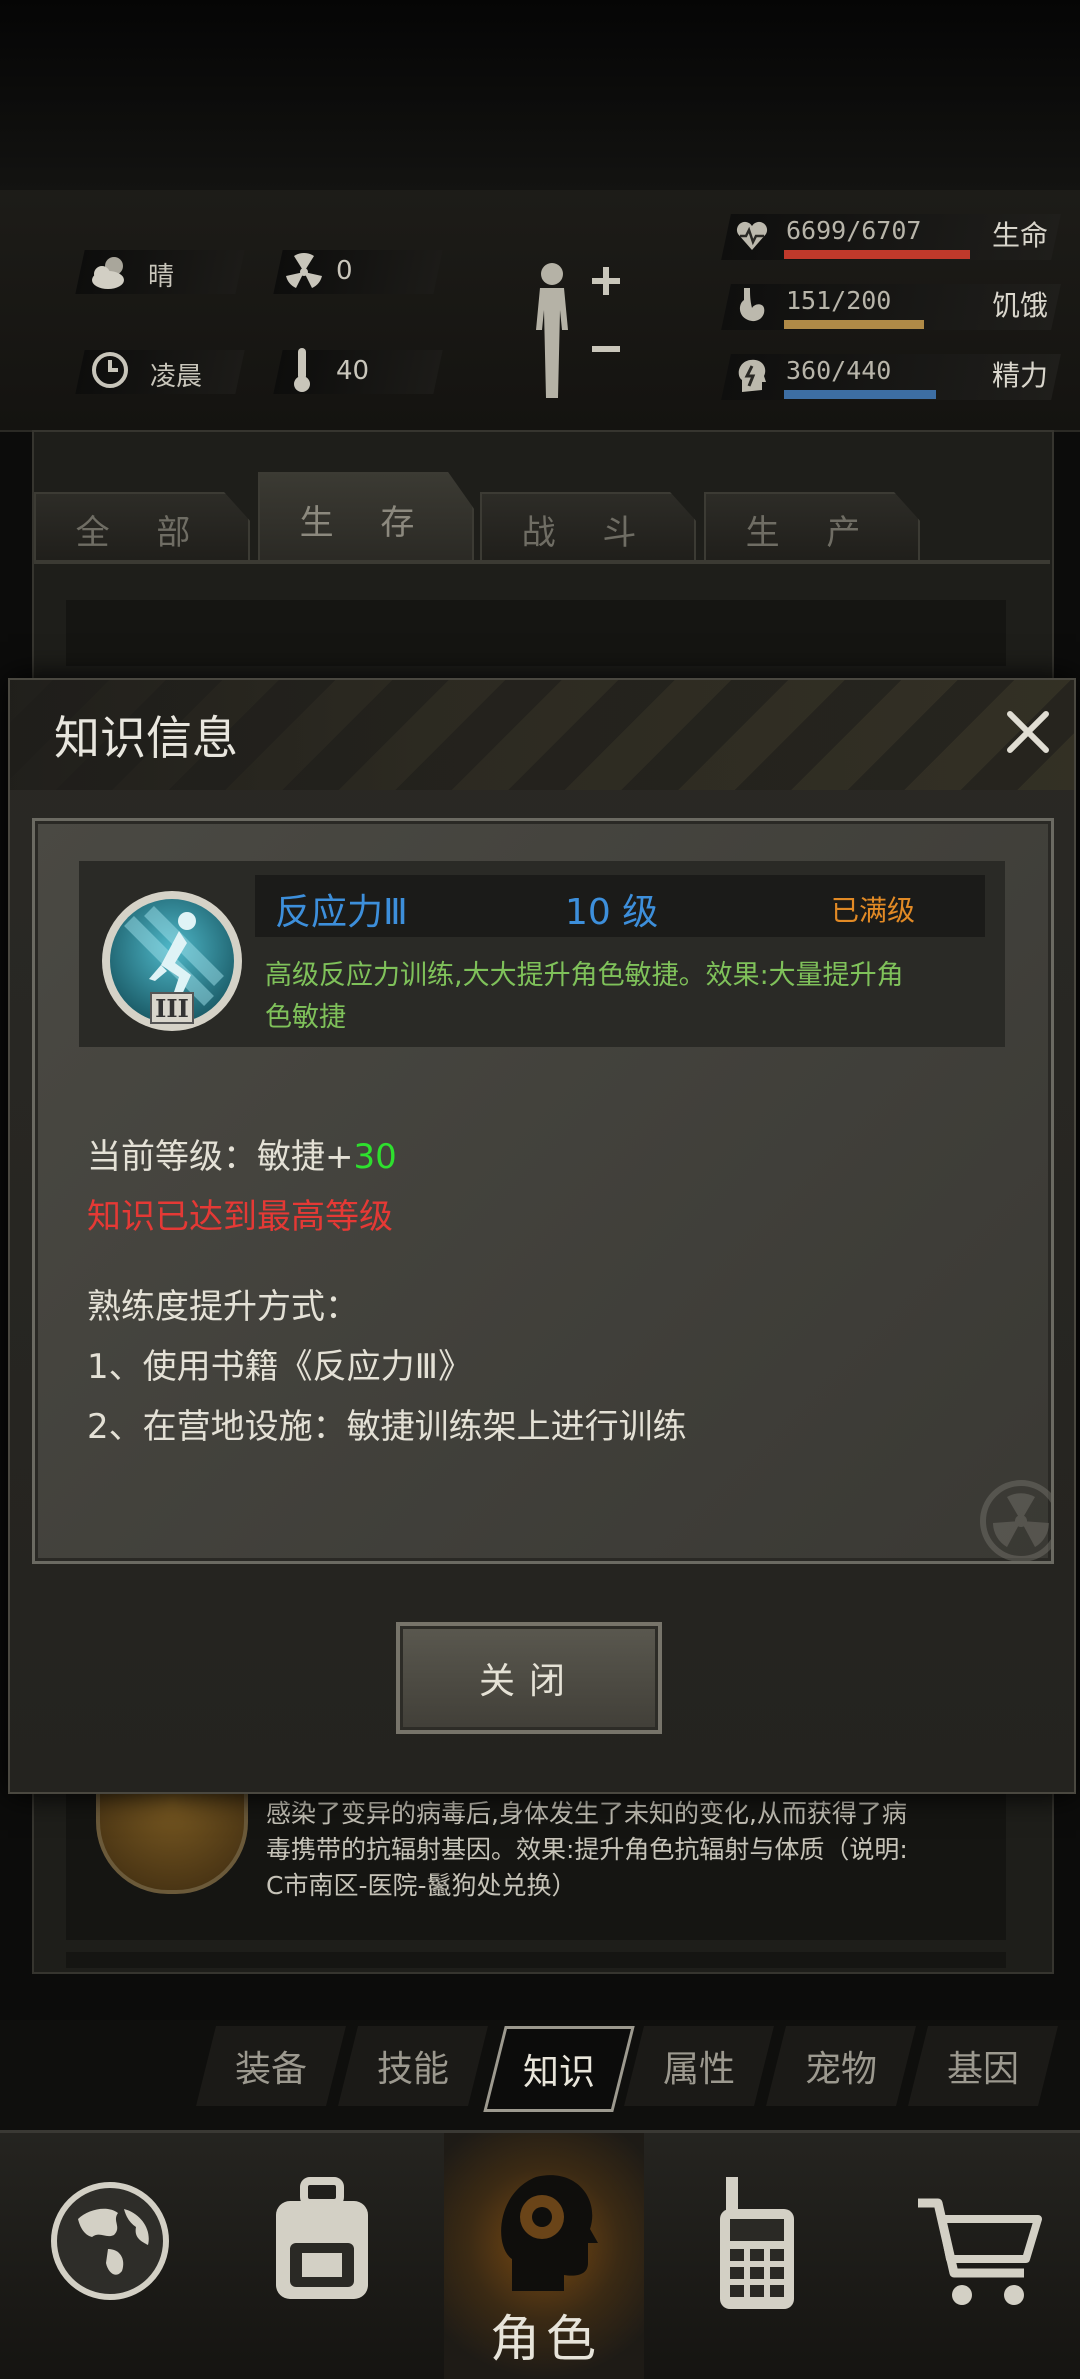  Describe the element at coordinates (540, 95) in the screenshot. I see `system-status-bar` at that location.